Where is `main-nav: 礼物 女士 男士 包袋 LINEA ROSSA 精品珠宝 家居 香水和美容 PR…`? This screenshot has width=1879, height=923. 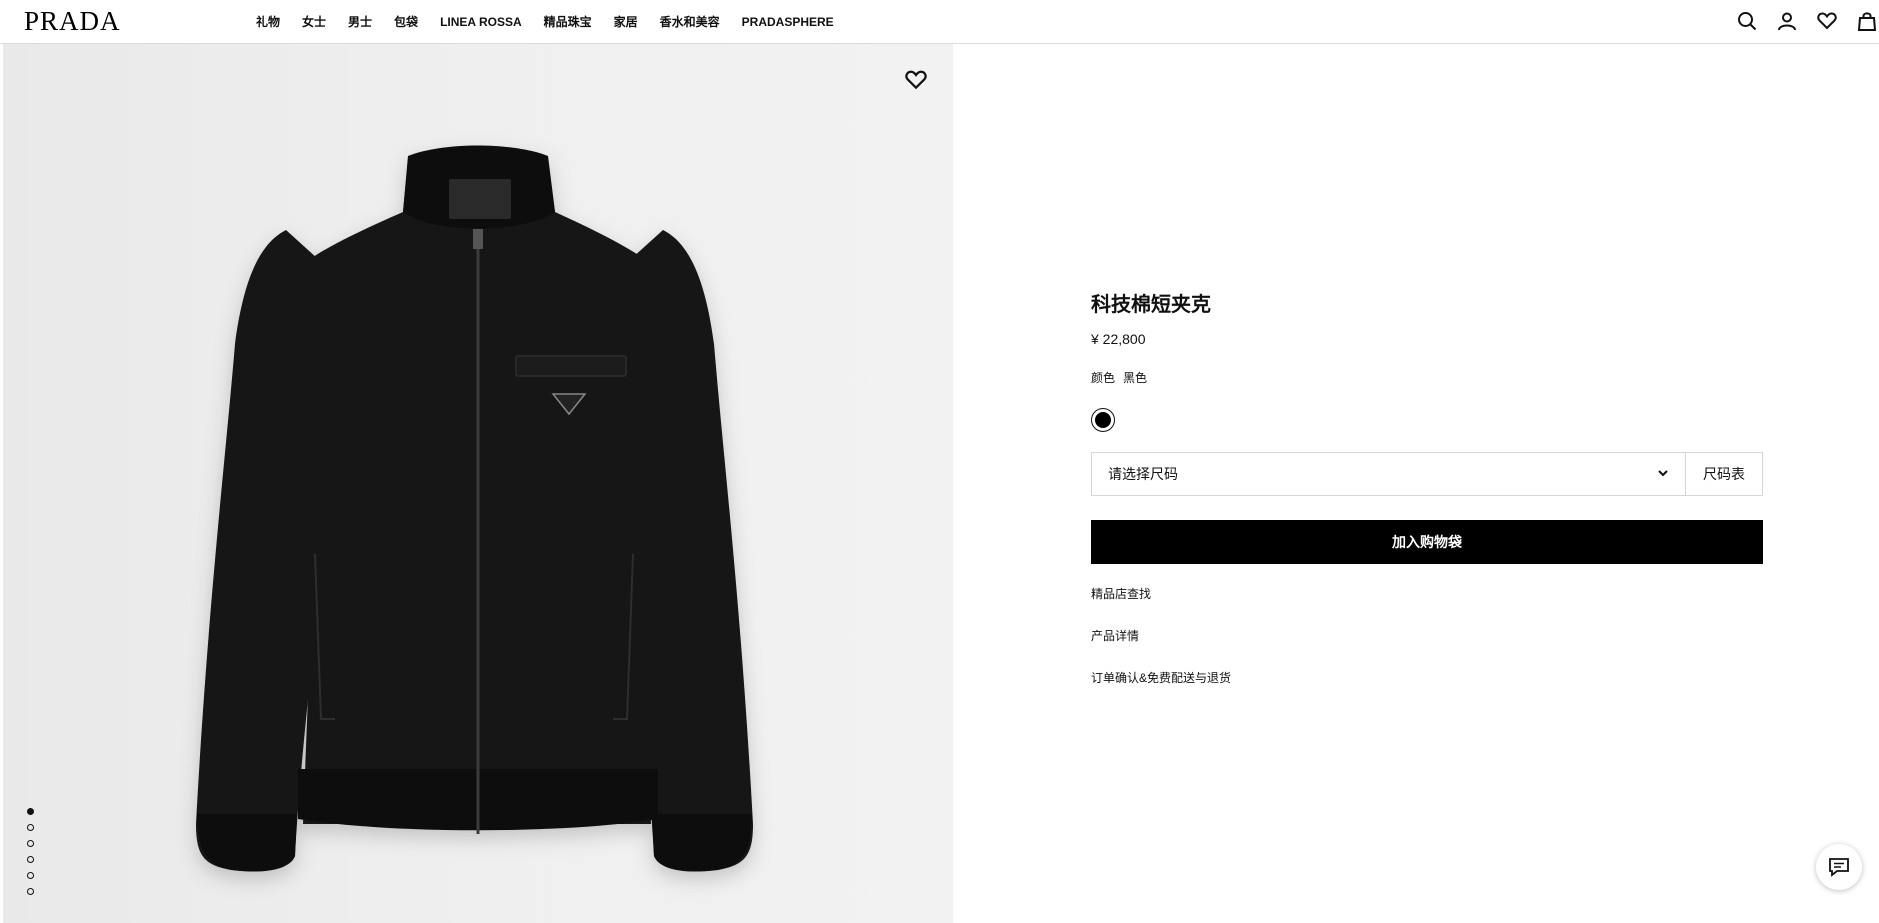
main-nav: 礼物 女士 男士 包袋 LINEA ROSSA 精品珠宝 家居 香水和美容 PR… is located at coordinates (556, 22).